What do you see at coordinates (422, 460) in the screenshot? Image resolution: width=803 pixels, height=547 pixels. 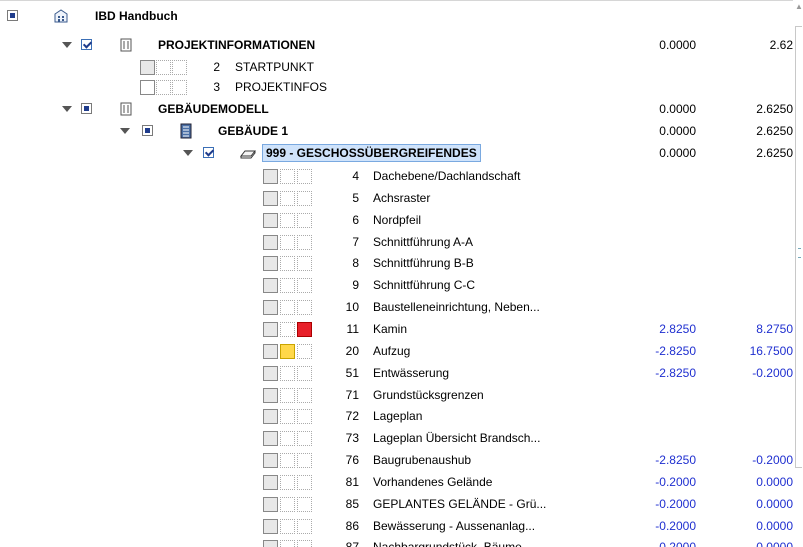 I see `teilbild-name: Baugrubenaushub` at bounding box center [422, 460].